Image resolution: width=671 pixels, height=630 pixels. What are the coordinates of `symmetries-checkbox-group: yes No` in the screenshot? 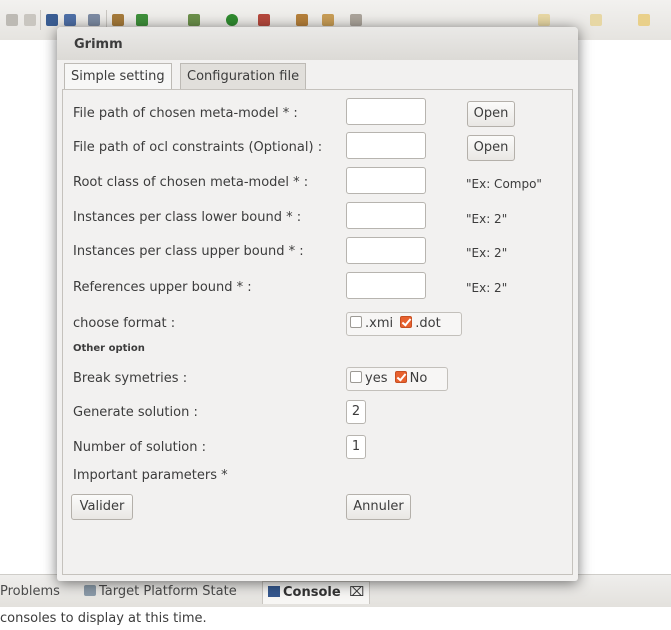 It's located at (397, 379).